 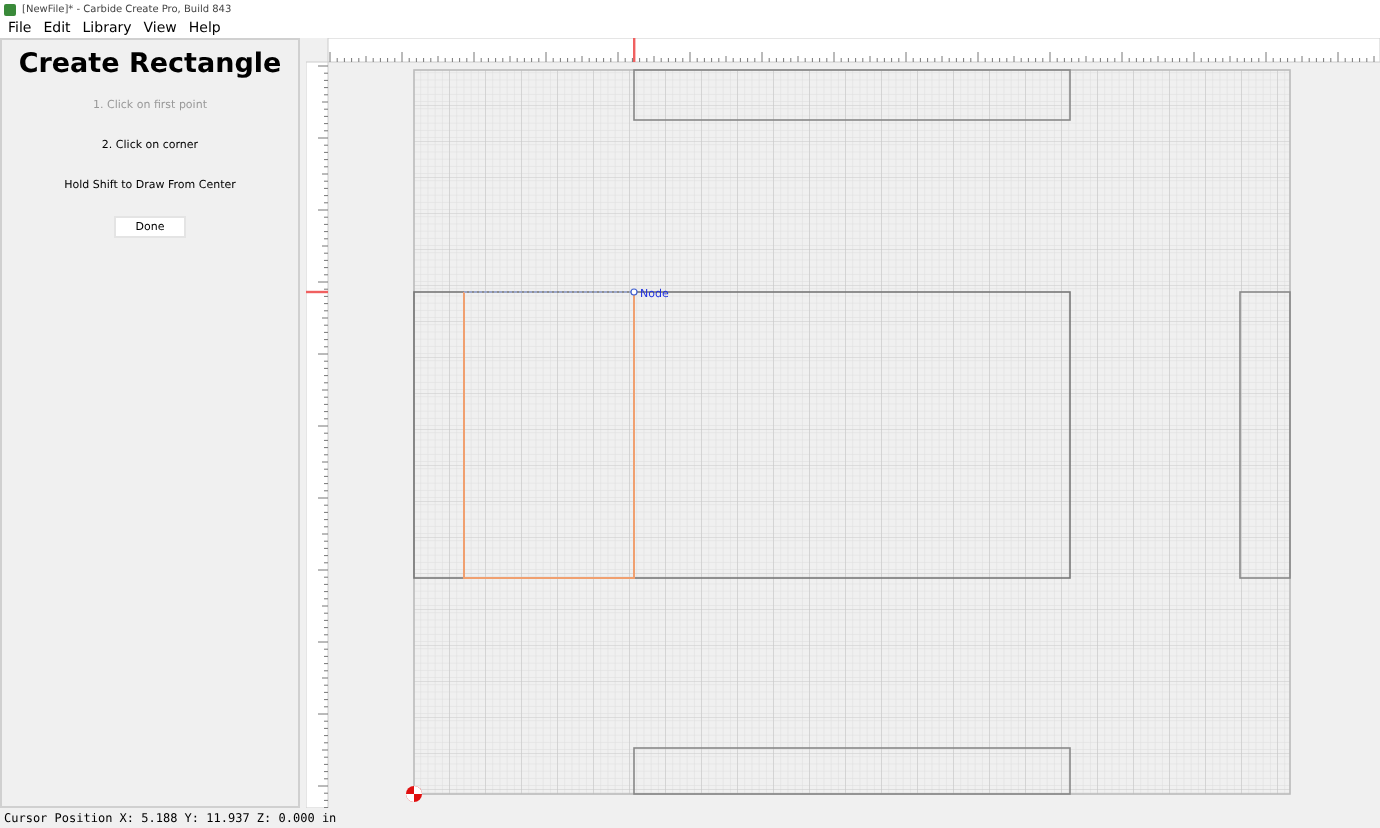 I want to click on panel-heading: Create Rectangle, so click(x=150, y=64).